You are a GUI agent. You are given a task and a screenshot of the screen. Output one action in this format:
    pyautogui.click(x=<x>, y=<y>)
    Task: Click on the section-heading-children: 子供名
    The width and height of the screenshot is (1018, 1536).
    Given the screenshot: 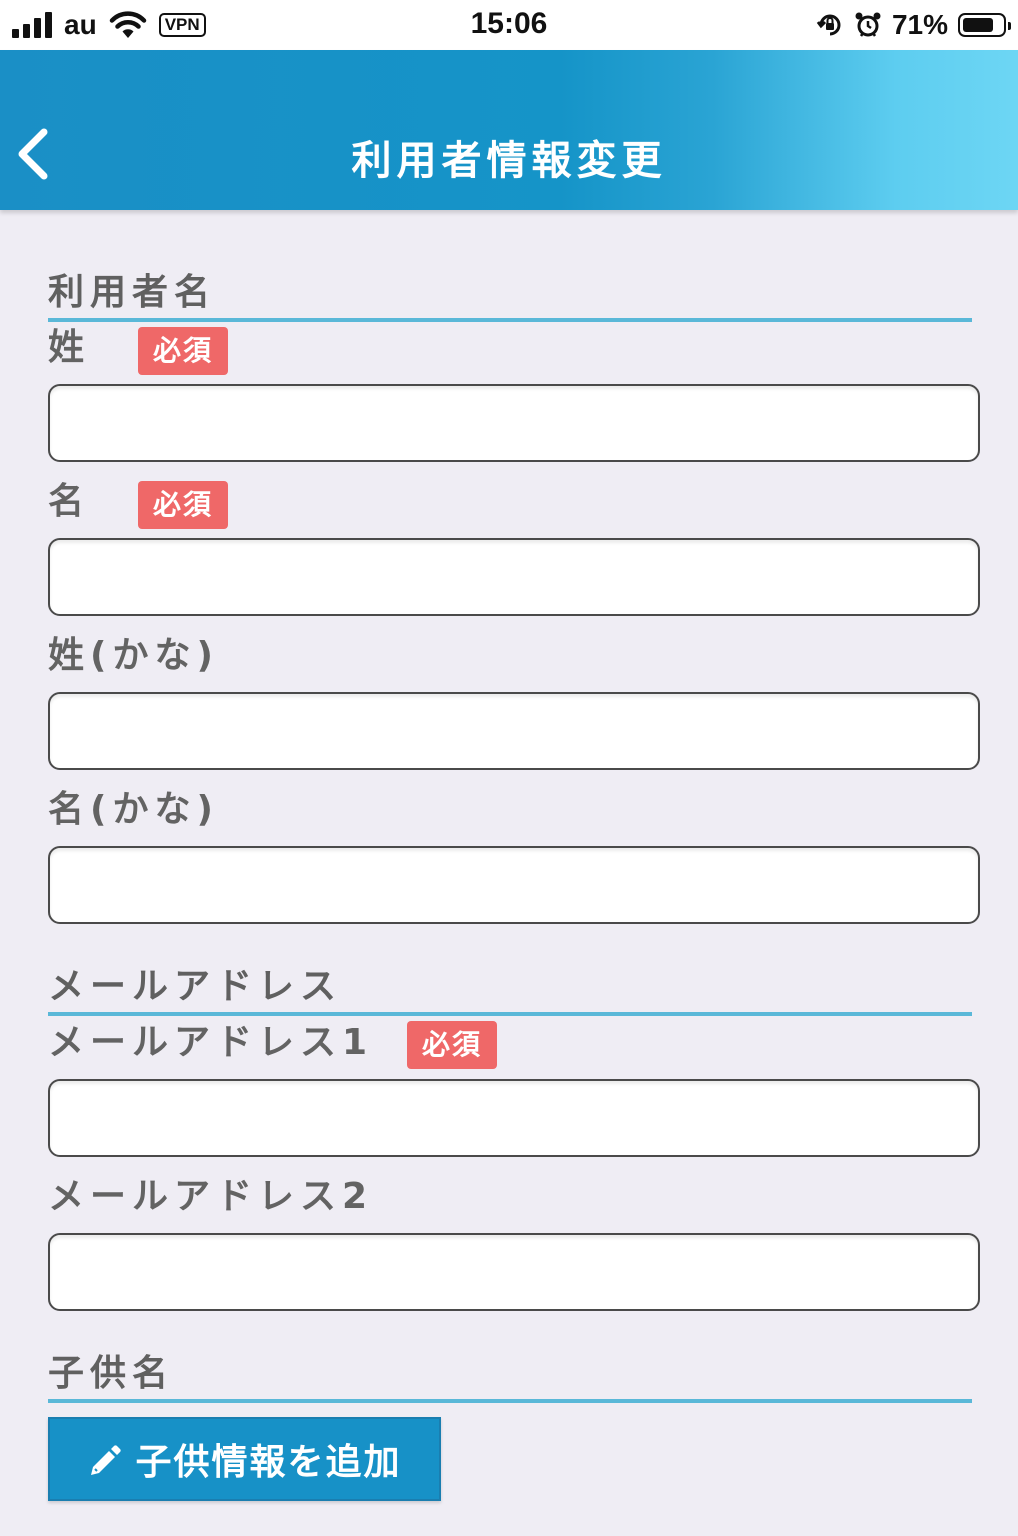 What is the action you would take?
    pyautogui.click(x=510, y=1378)
    